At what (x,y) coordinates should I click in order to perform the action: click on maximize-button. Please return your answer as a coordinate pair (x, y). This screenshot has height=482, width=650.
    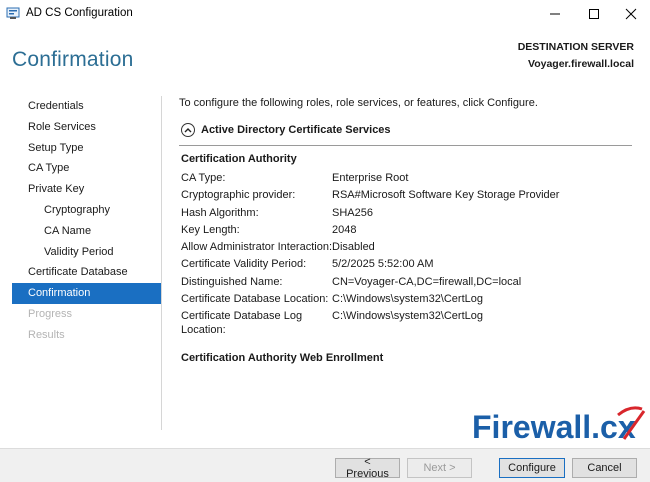
    Looking at the image, I should click on (594, 14).